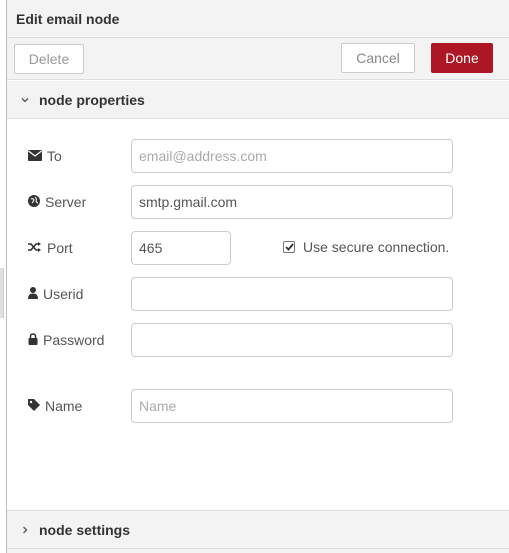  I want to click on random-icon, so click(37, 248).